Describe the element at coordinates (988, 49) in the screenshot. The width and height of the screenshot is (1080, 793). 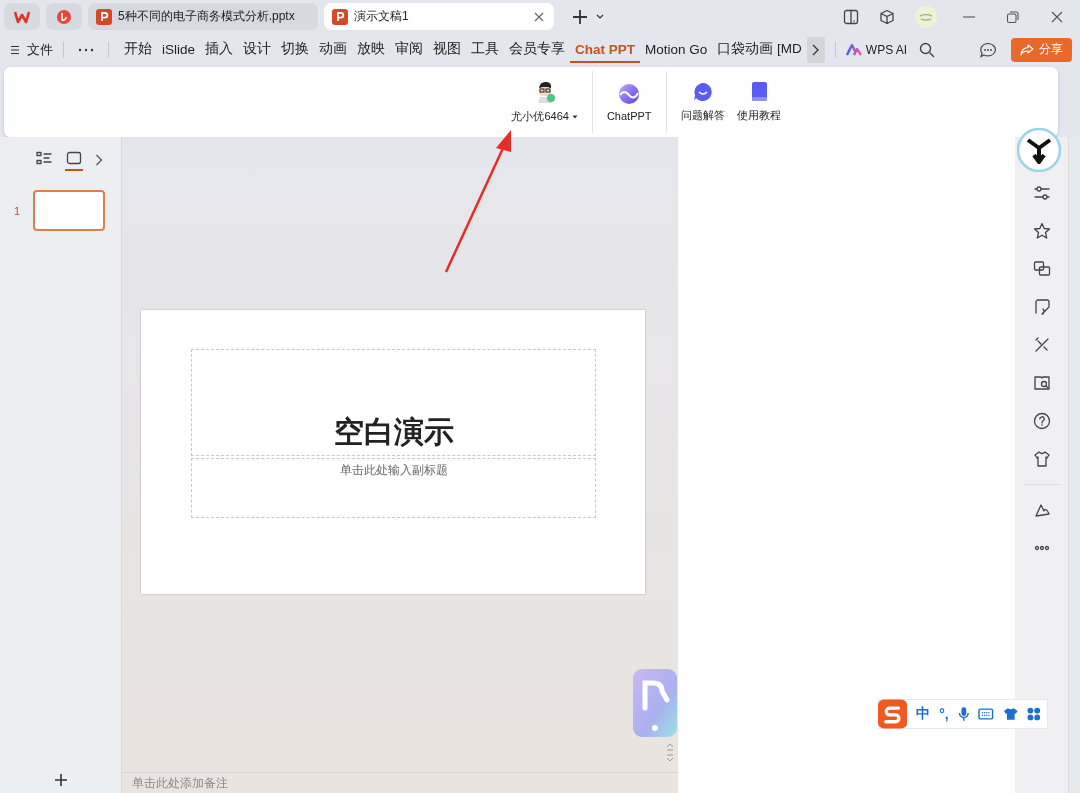
I see `chat-bubble-icon` at that location.